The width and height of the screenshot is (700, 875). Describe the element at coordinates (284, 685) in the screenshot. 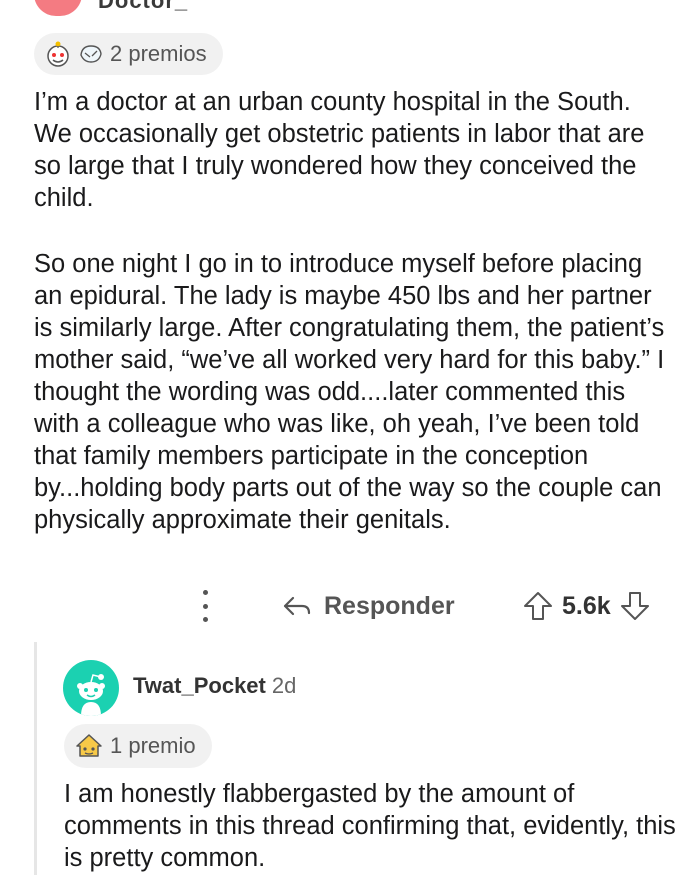

I see `reply-timestamp: 2d` at that location.